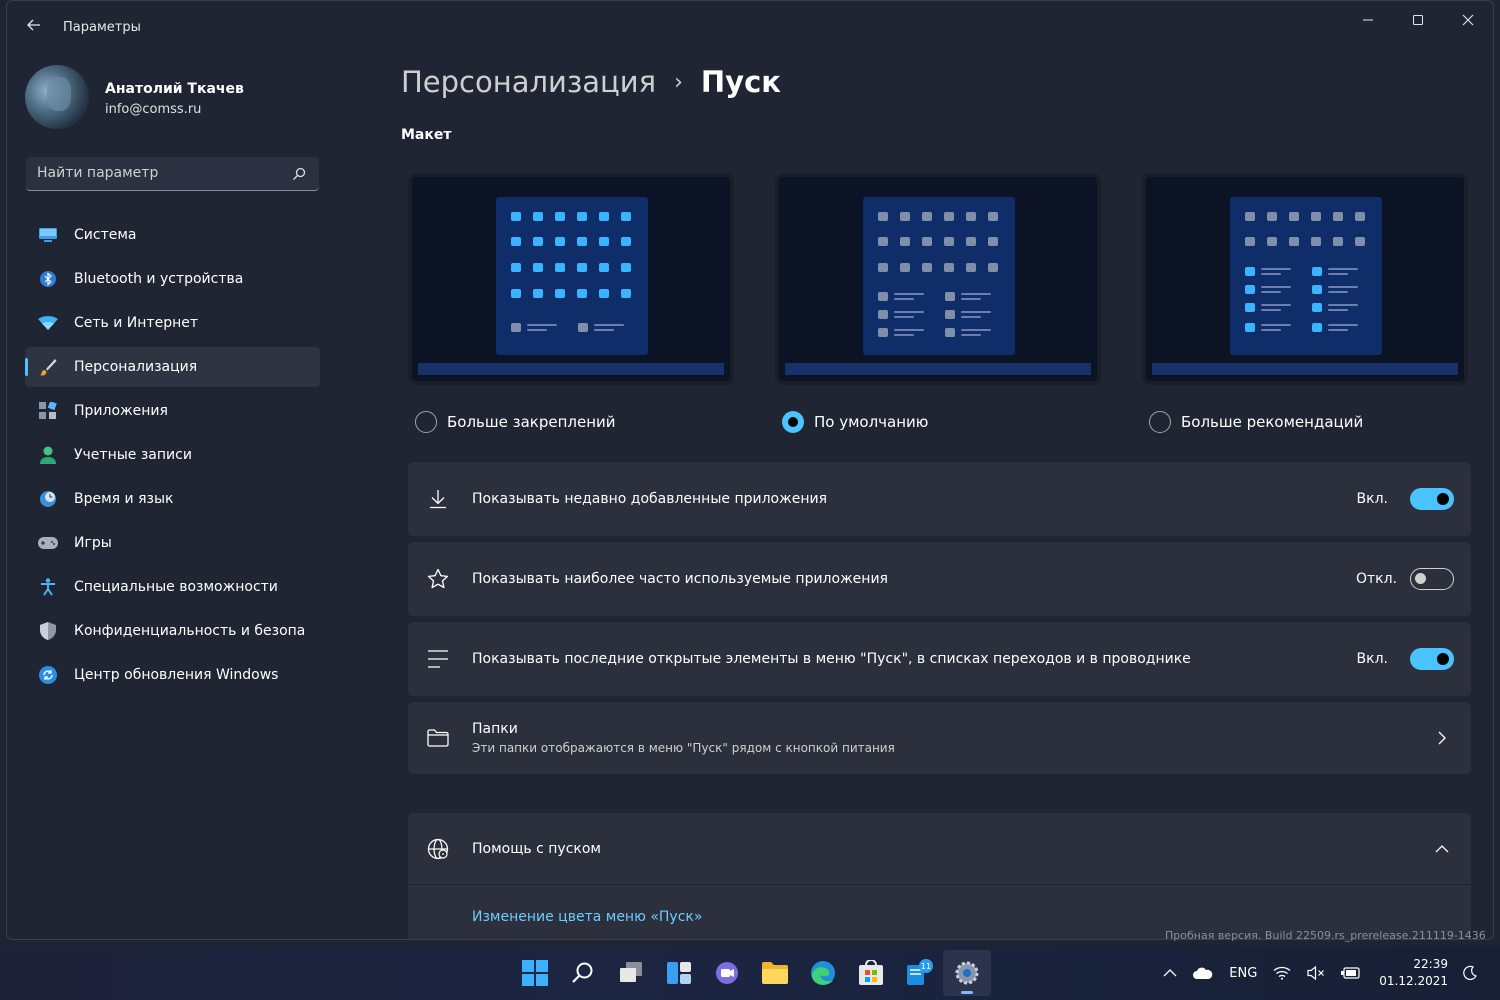 The width and height of the screenshot is (1500, 1000). What do you see at coordinates (679, 973) in the screenshot?
I see `widgets-icon` at bounding box center [679, 973].